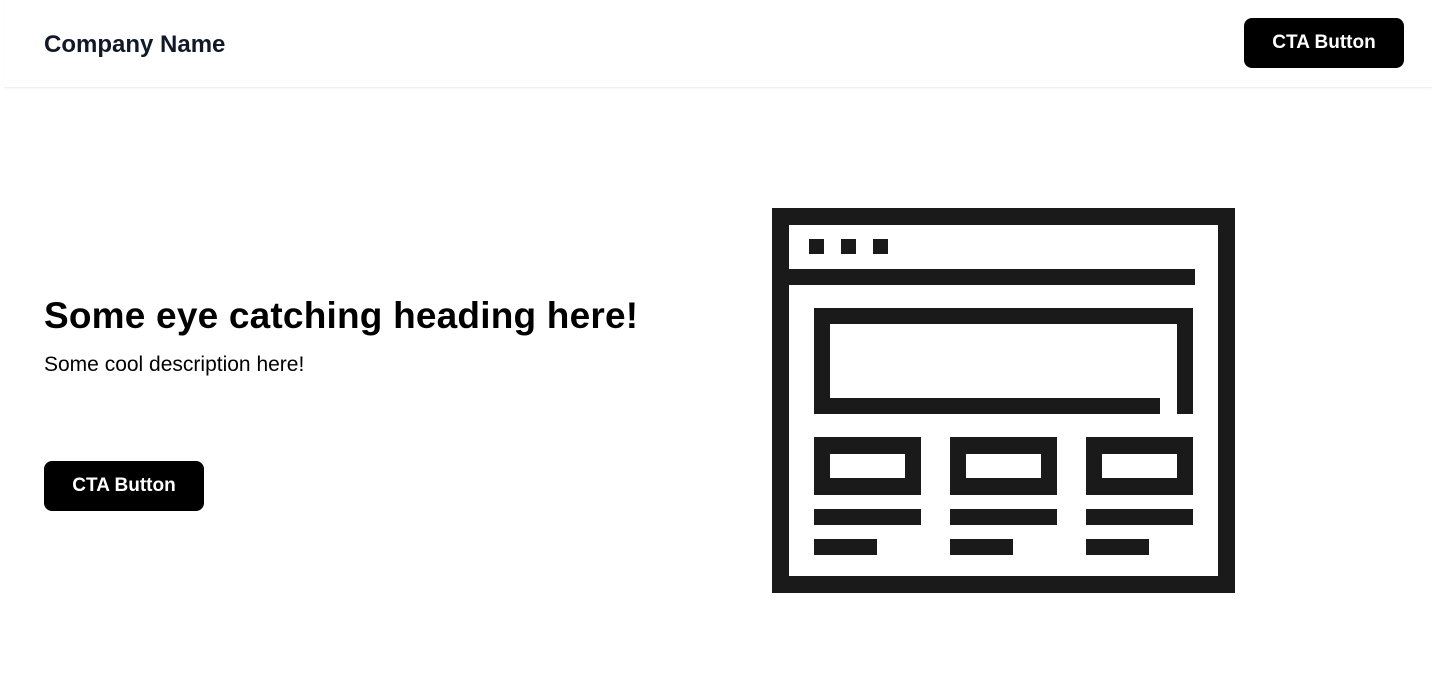  I want to click on toolbar-divider, so click(983, 277).